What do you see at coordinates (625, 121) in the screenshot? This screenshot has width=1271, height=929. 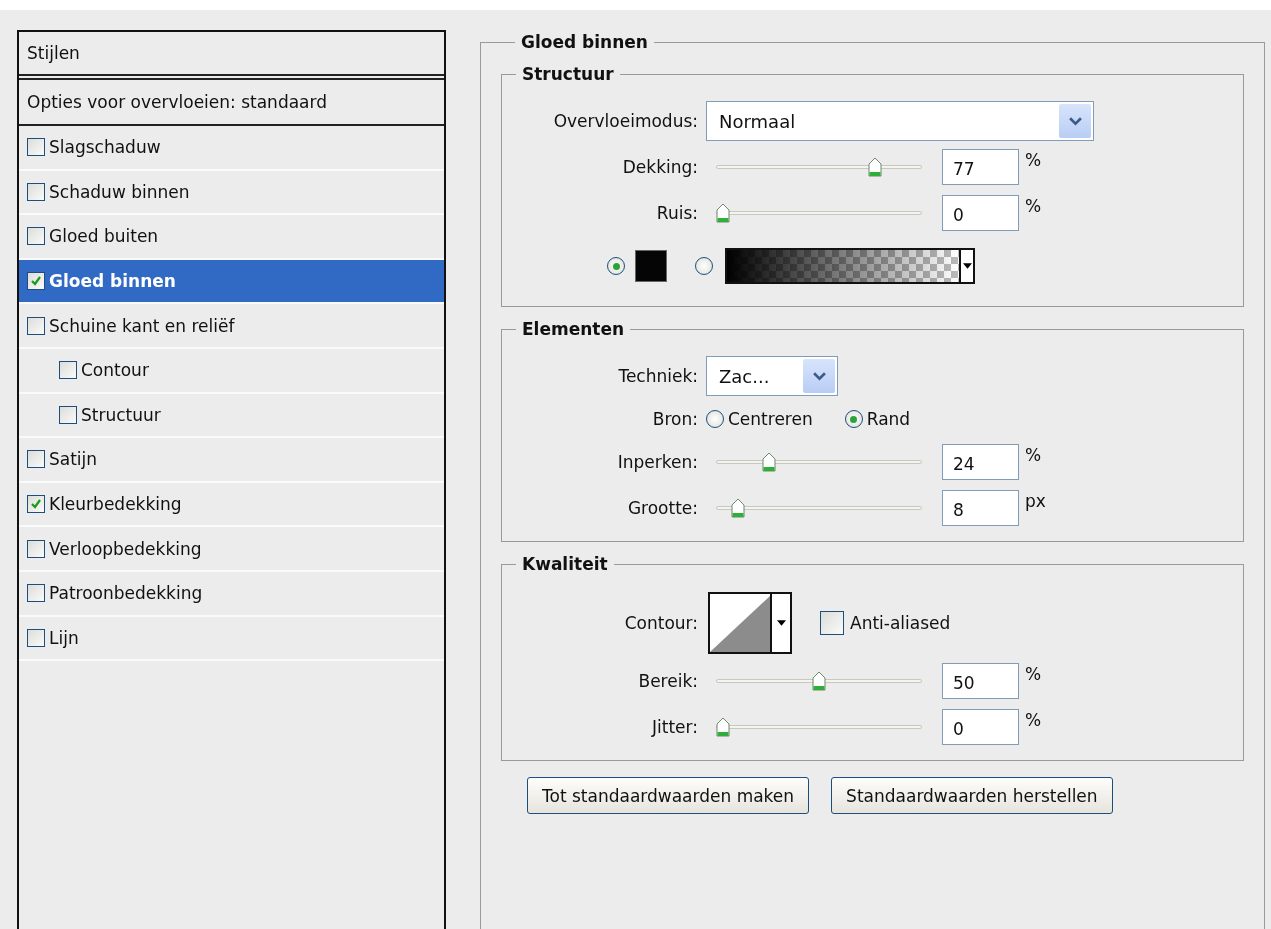 I see `field-label: Overvloeimodus:` at bounding box center [625, 121].